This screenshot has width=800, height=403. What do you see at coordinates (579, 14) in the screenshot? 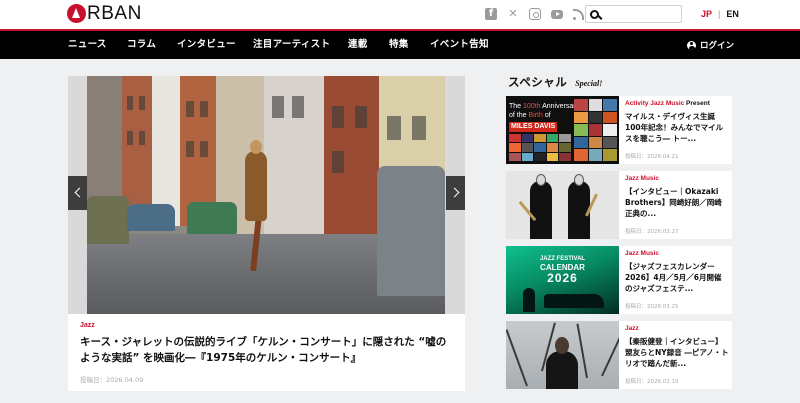
I see `rss-icon` at bounding box center [579, 14].